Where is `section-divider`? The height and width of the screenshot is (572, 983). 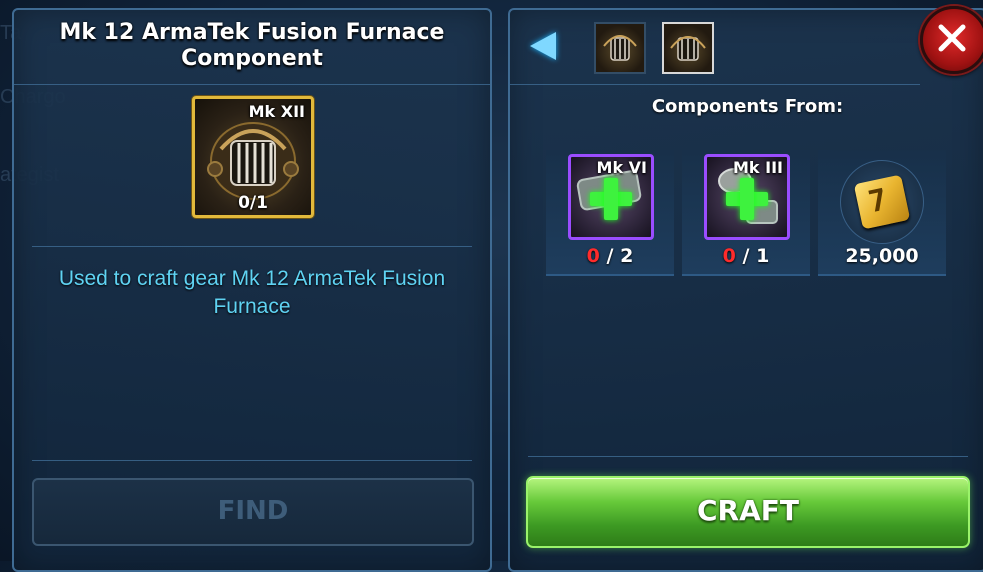
section-divider is located at coordinates (252, 246).